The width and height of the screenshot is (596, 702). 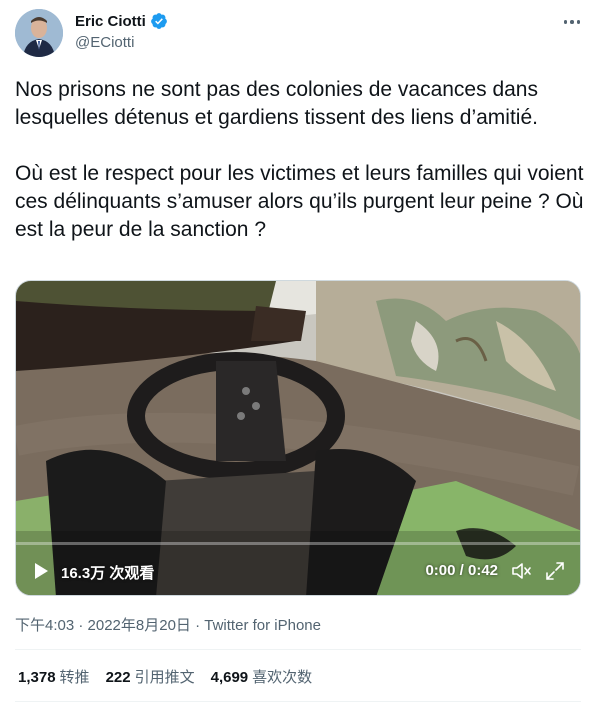 I want to click on author-name: Eric Ciotti, so click(x=110, y=21).